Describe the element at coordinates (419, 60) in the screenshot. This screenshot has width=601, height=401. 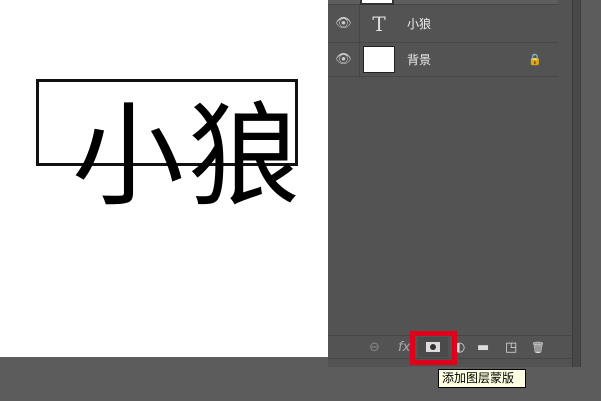
I see `layer-name: 背景` at that location.